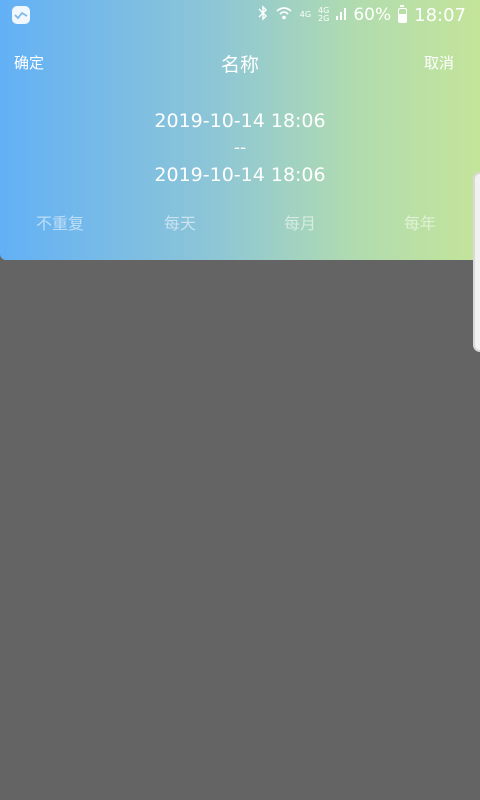 This screenshot has height=800, width=480. What do you see at coordinates (439, 62) in the screenshot?
I see `cancel-button: 取消` at bounding box center [439, 62].